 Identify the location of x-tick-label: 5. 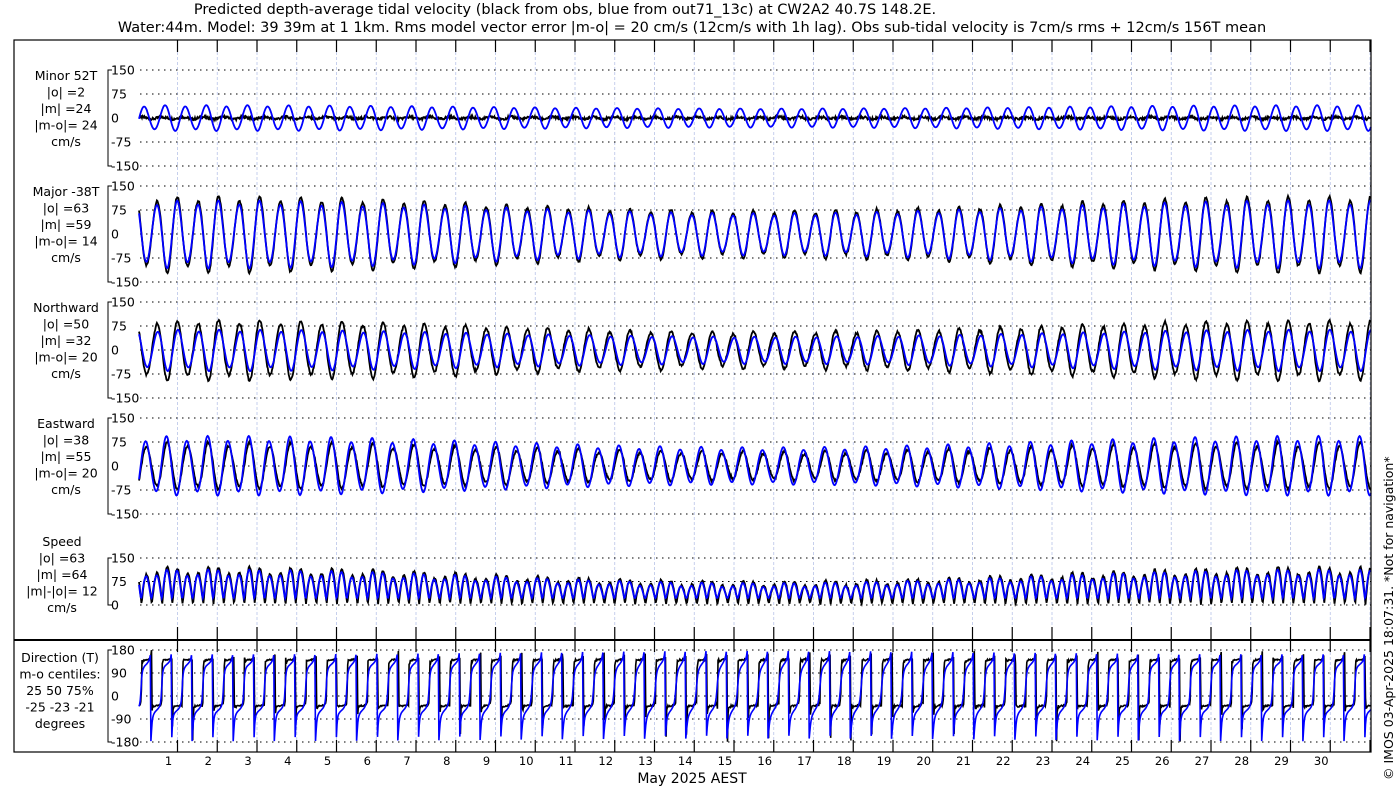
(327, 761).